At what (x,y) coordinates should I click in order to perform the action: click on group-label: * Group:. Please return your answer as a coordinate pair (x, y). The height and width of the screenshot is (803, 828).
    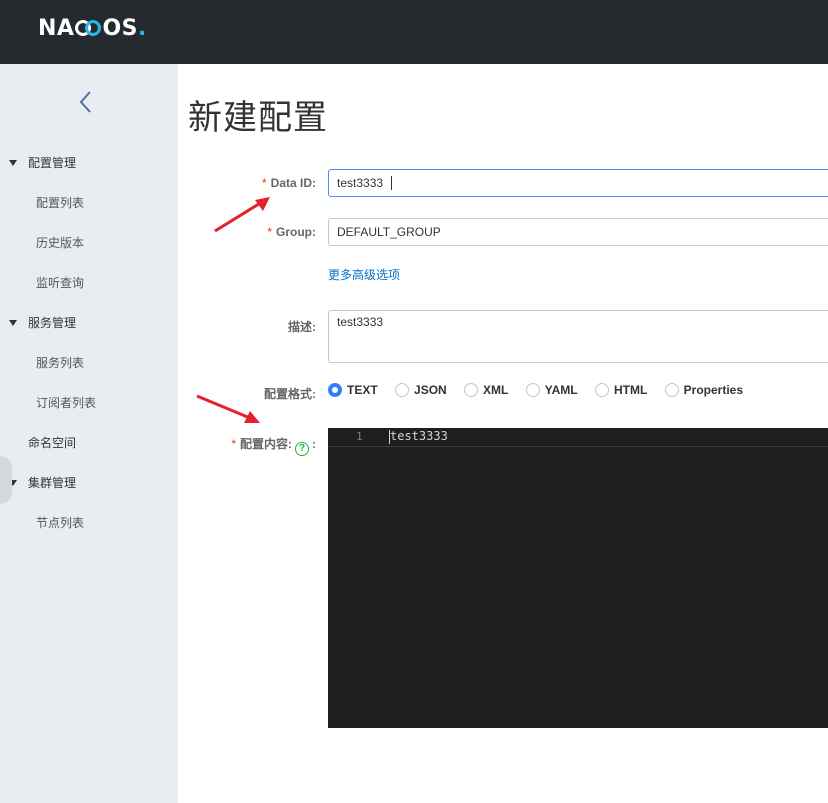
    Looking at the image, I should click on (291, 232).